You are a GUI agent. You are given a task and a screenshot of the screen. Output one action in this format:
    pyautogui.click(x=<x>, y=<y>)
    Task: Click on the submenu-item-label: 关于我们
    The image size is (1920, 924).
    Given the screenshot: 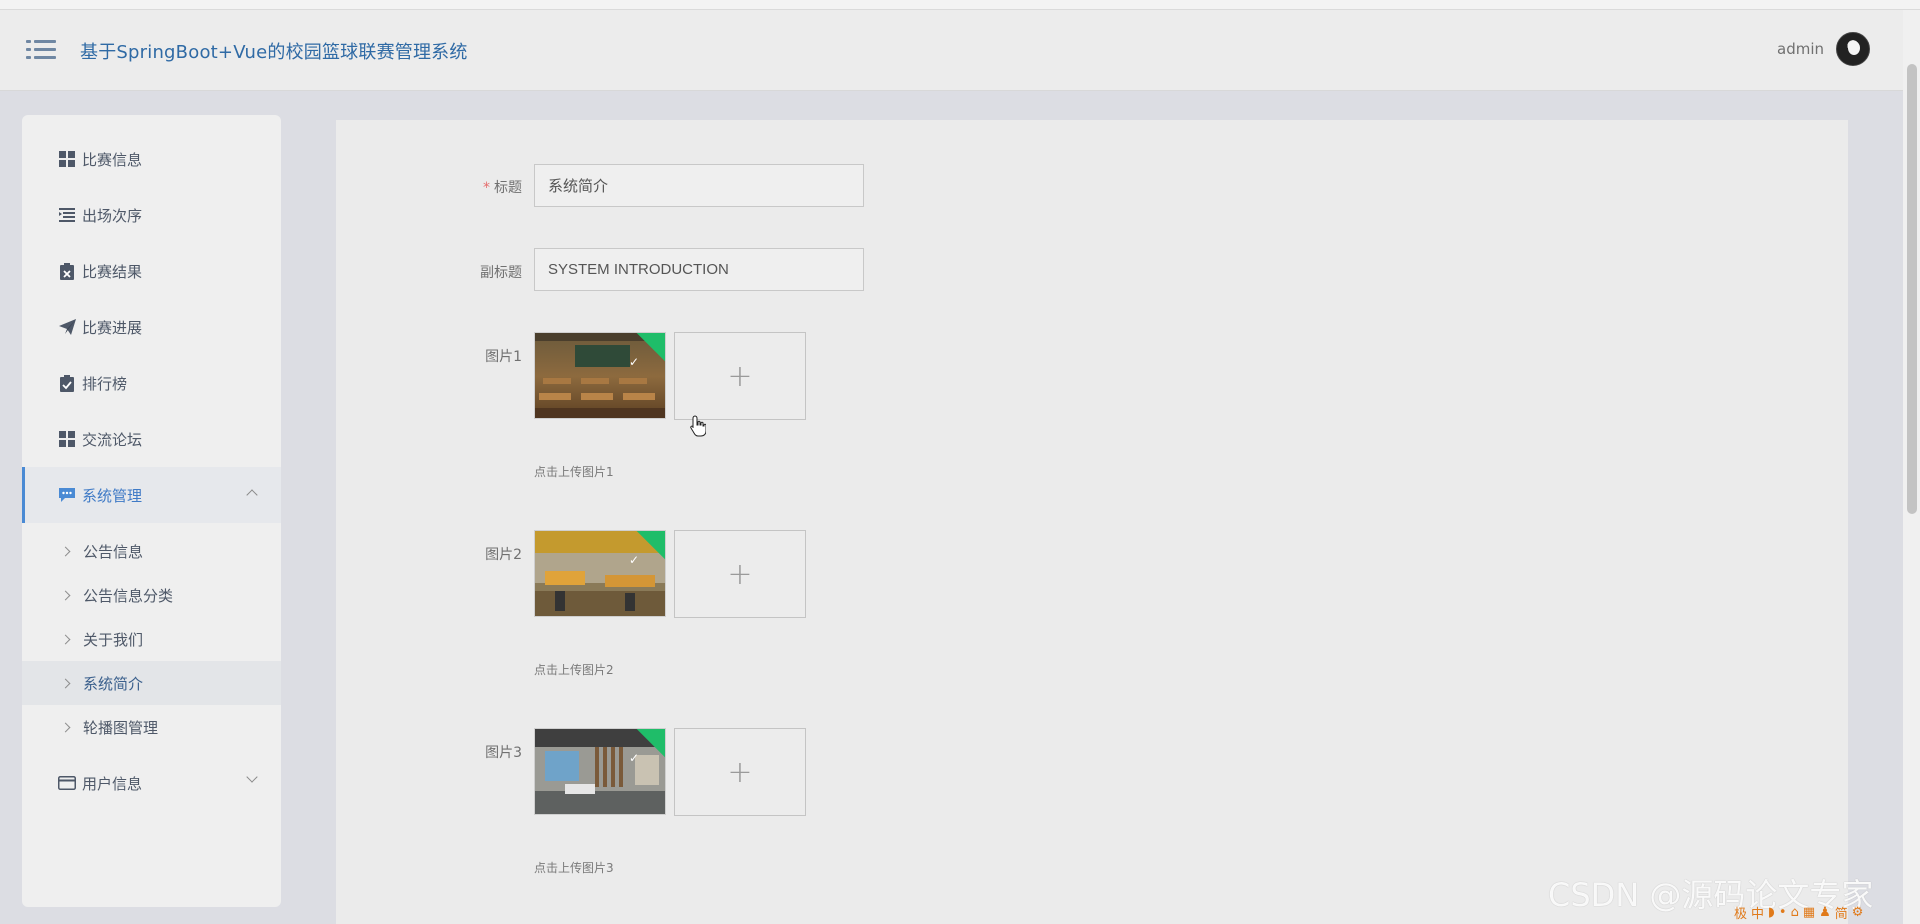 What is the action you would take?
    pyautogui.click(x=113, y=639)
    